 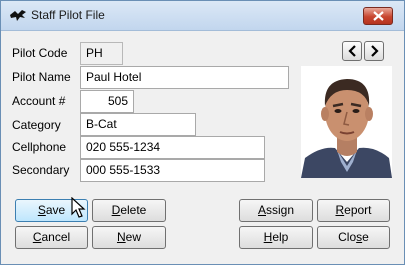 I want to click on mouse-cursor-icon, so click(x=78, y=207).